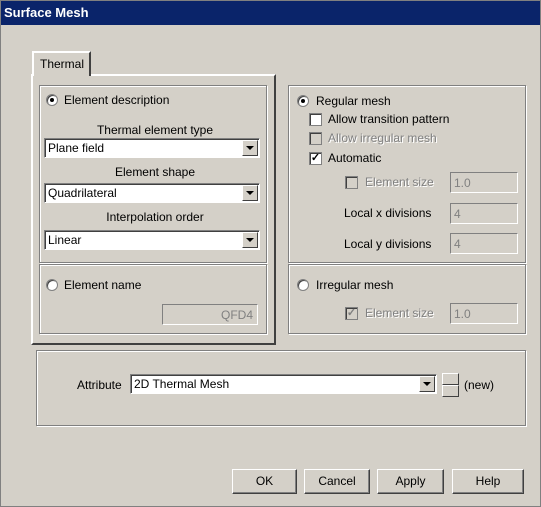 The image size is (541, 507). I want to click on allow-transition-pattern-checkbox, so click(315, 119).